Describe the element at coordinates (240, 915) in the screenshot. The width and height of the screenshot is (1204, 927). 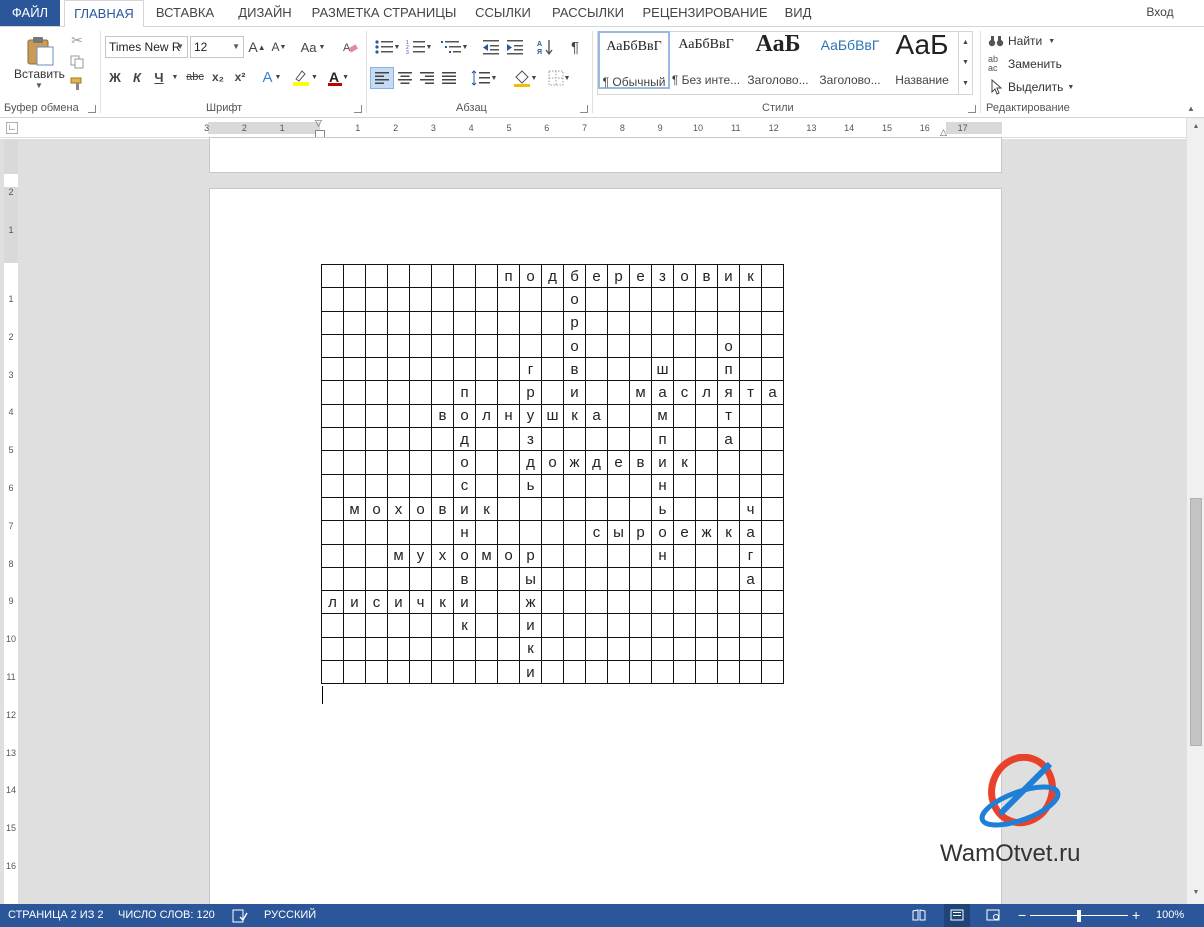
I see `proofing-icon` at that location.